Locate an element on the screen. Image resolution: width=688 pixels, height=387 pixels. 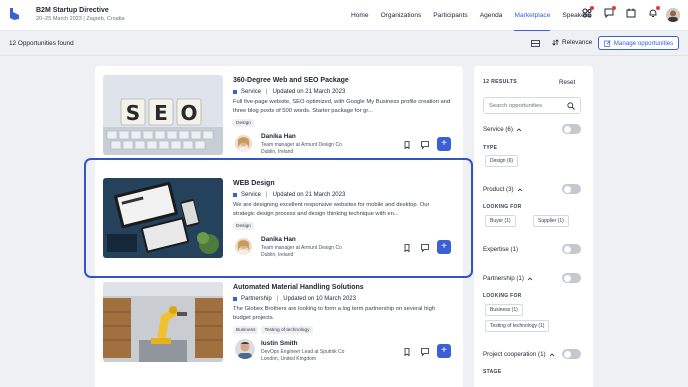
nav-participants: Participants is located at coordinates (450, 15).